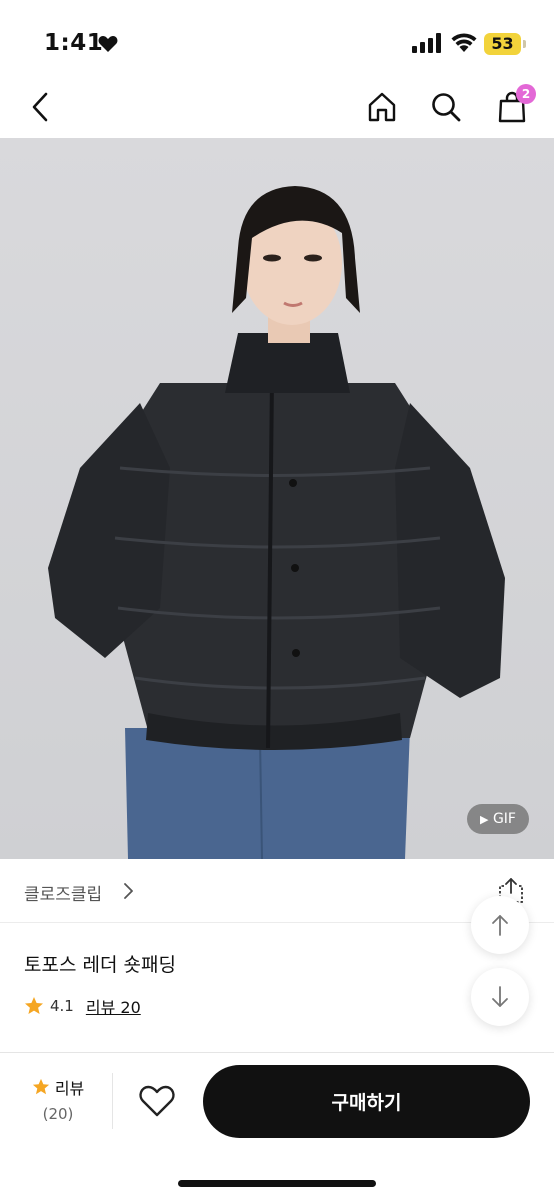 This screenshot has width=554, height=1201. What do you see at coordinates (464, 44) in the screenshot?
I see `wifi-icon` at bounding box center [464, 44].